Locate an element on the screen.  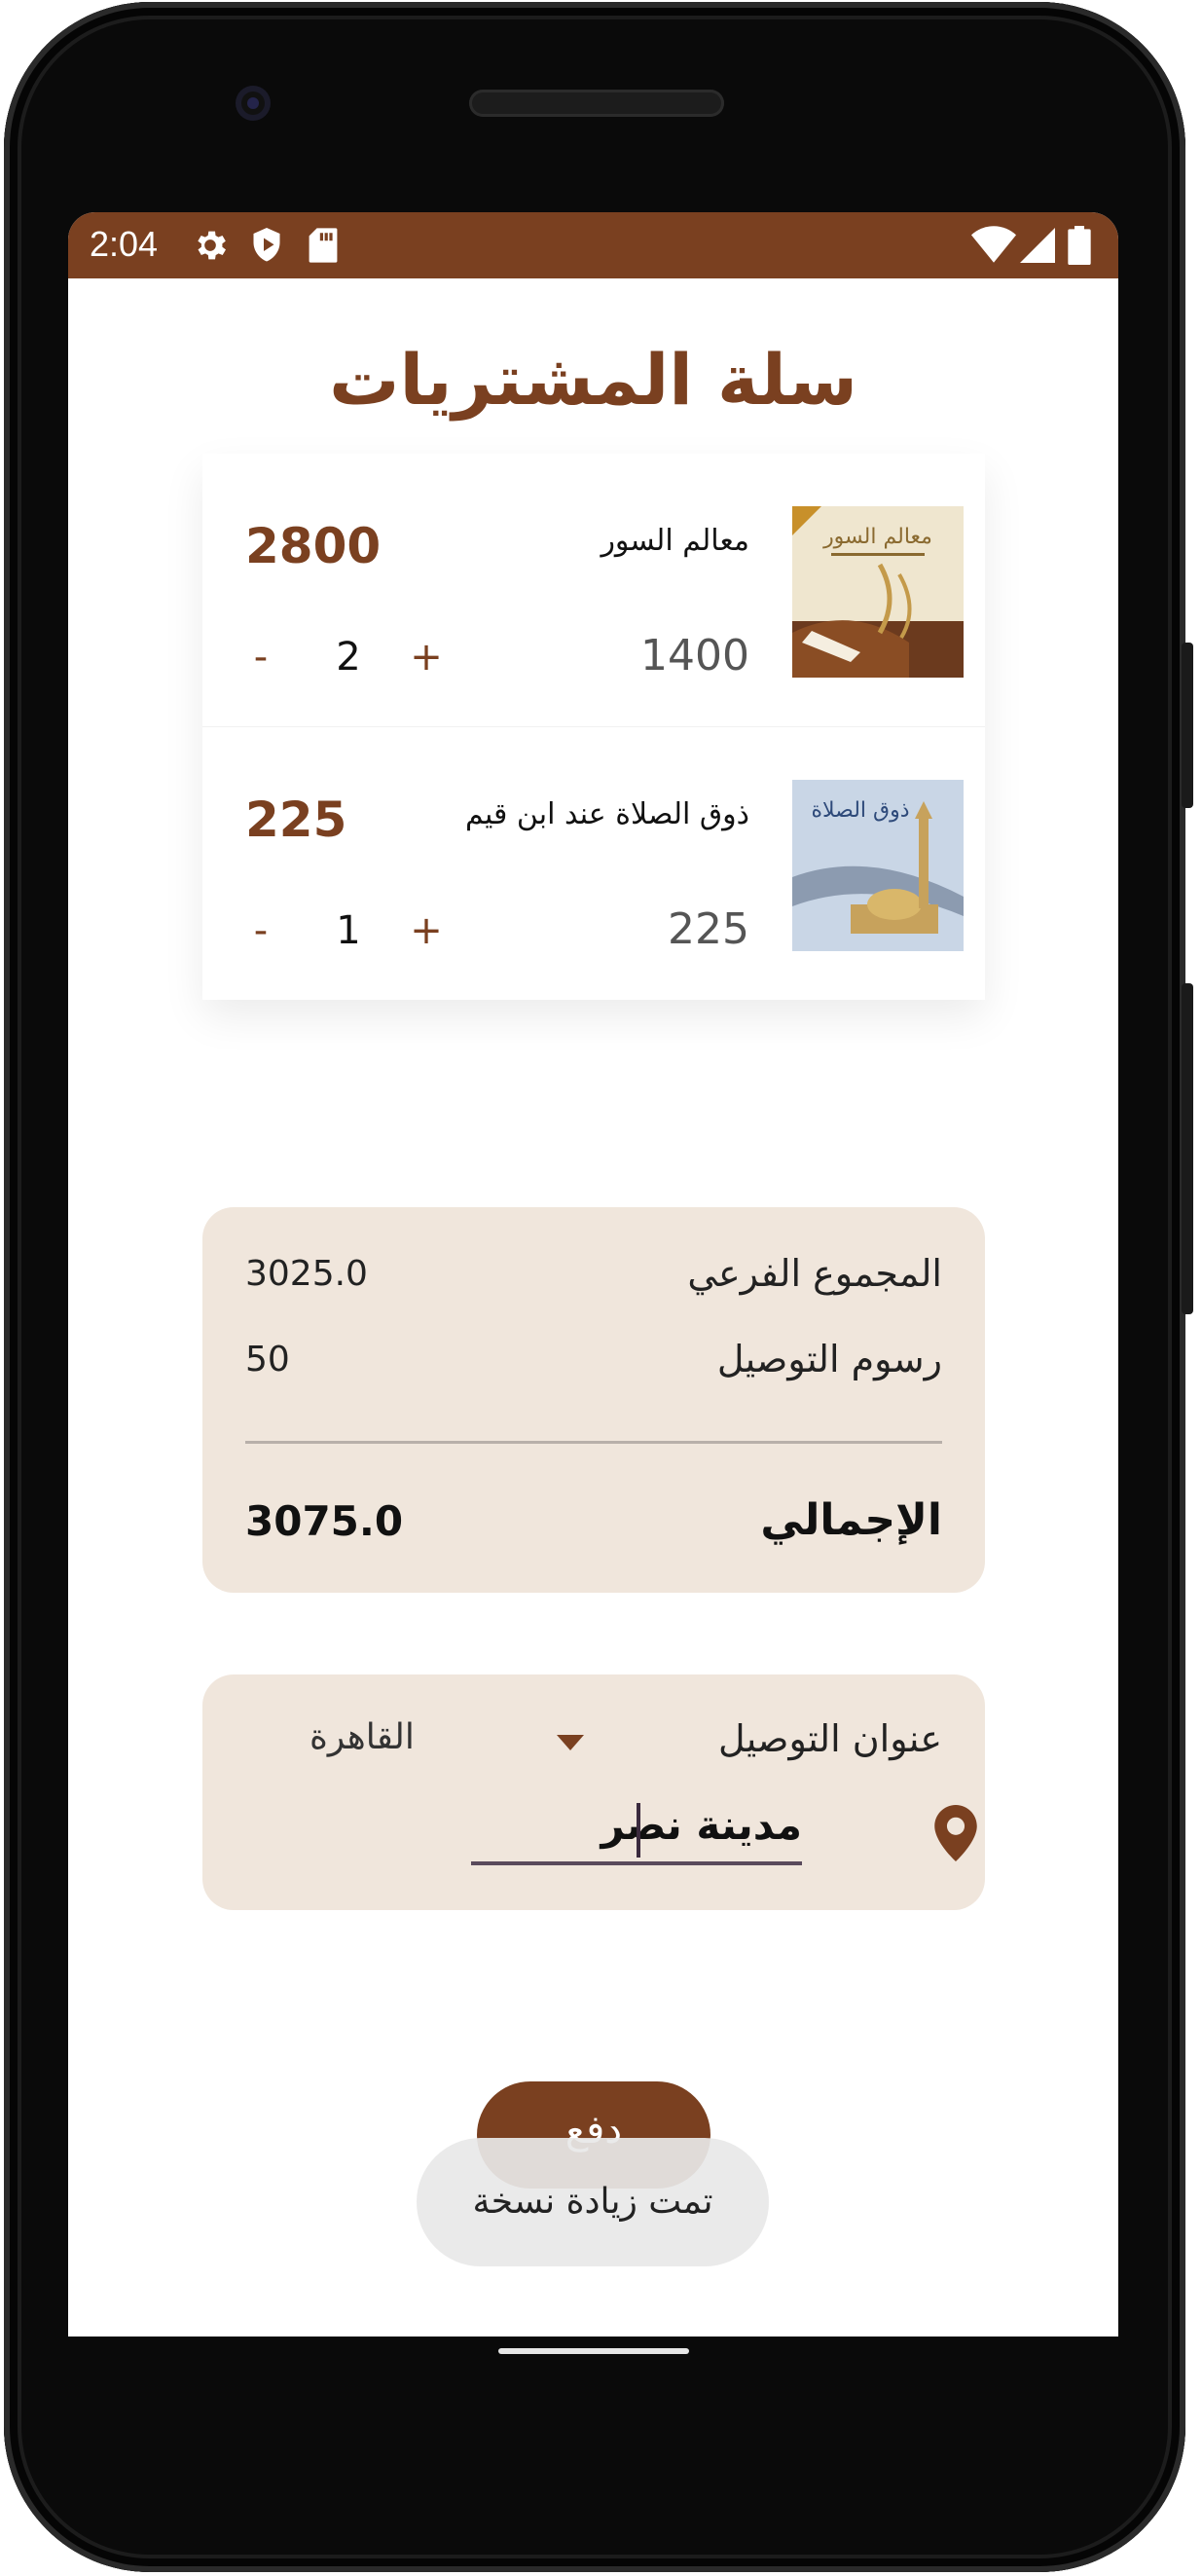
delivery-address-label: عنوان التوصيل is located at coordinates (829, 1738).